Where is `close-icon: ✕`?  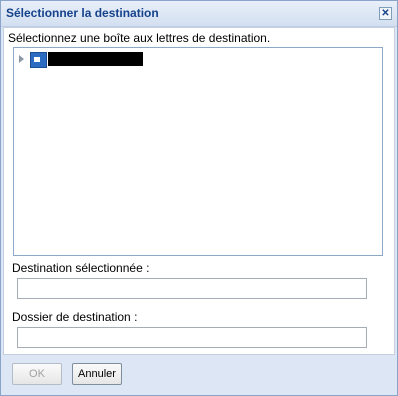
close-icon: ✕ is located at coordinates (385, 13).